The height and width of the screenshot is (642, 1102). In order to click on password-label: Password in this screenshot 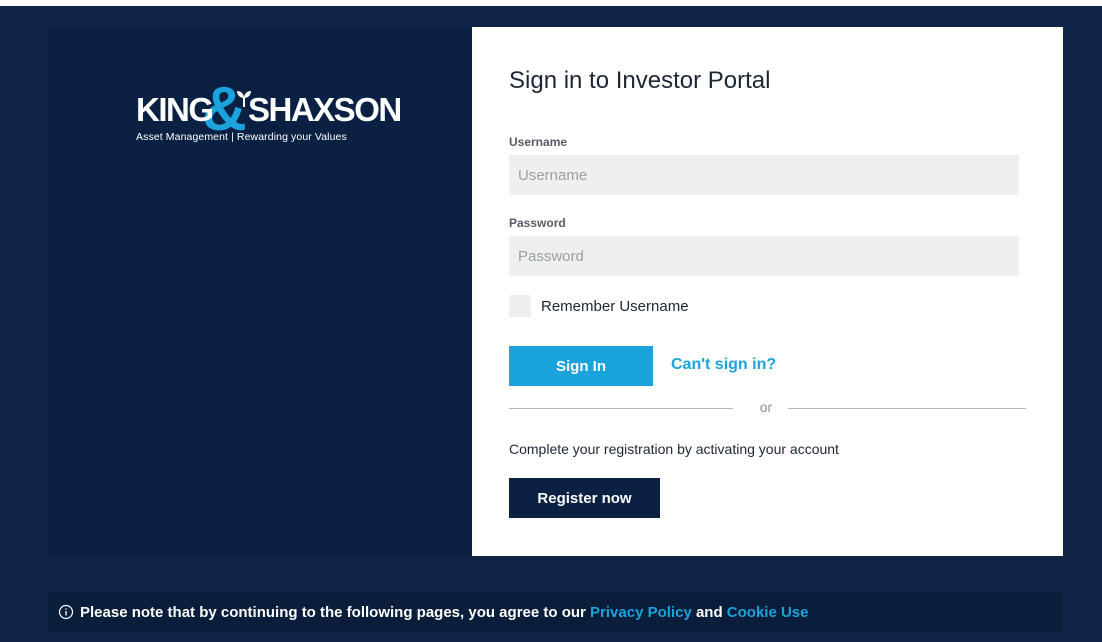, I will do `click(537, 223)`.